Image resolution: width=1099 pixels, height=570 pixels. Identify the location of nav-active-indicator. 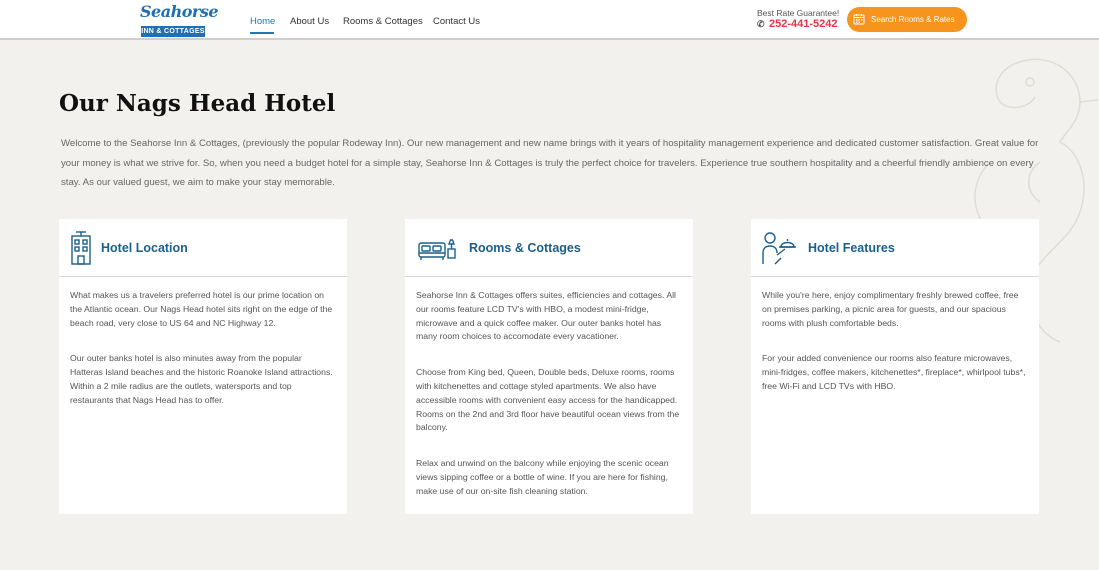
(262, 33).